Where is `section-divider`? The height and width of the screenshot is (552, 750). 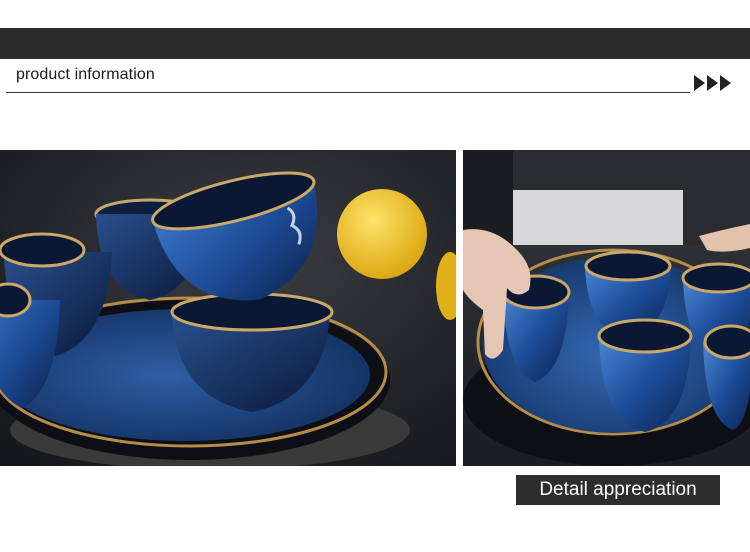
section-divider is located at coordinates (348, 92).